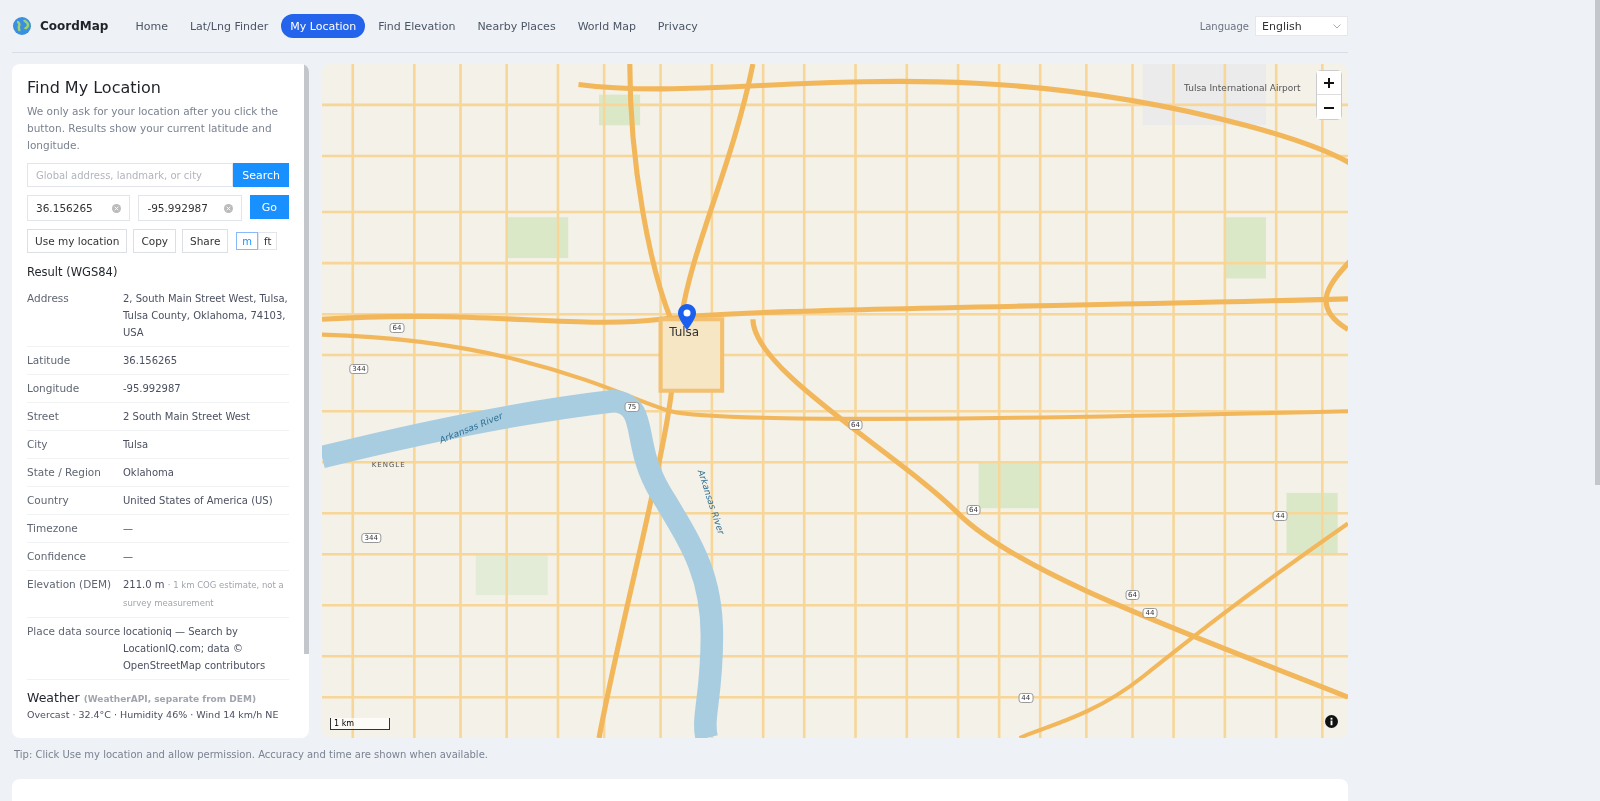  I want to click on plus-icon, so click(1329, 83).